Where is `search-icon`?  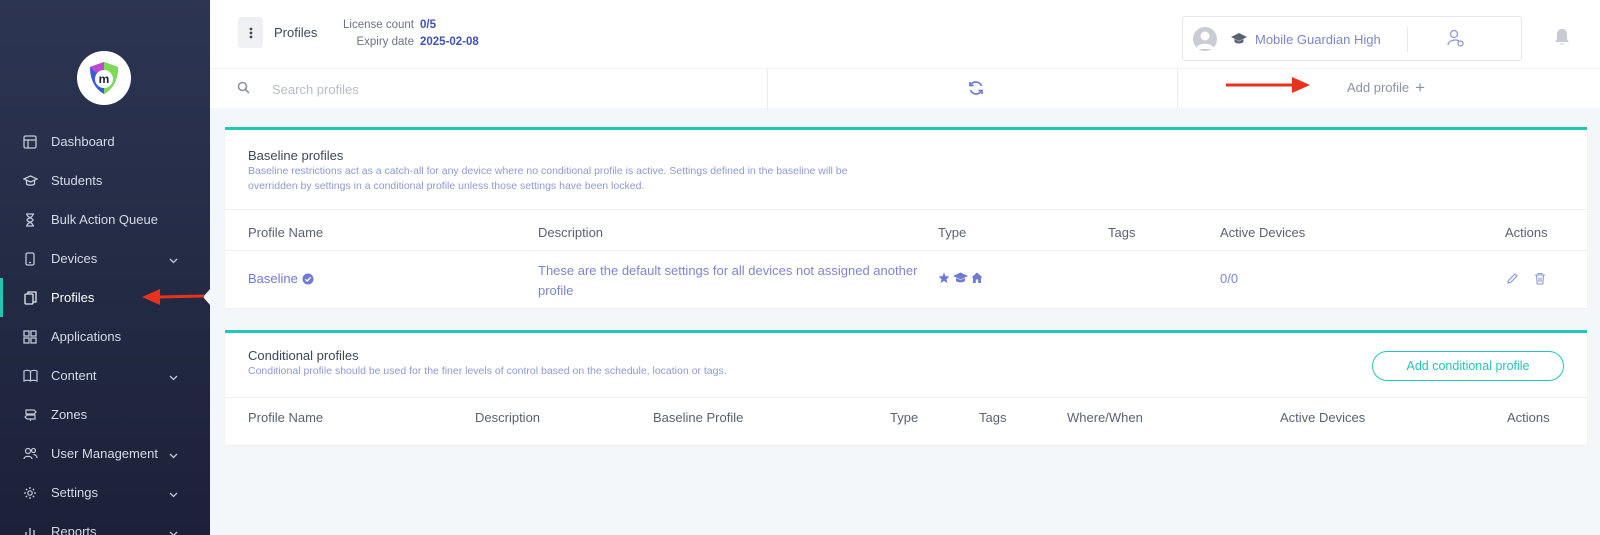 search-icon is located at coordinates (243, 90).